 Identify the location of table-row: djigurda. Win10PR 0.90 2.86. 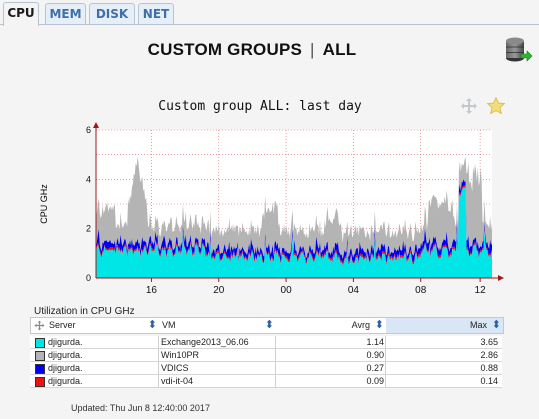
(266, 355).